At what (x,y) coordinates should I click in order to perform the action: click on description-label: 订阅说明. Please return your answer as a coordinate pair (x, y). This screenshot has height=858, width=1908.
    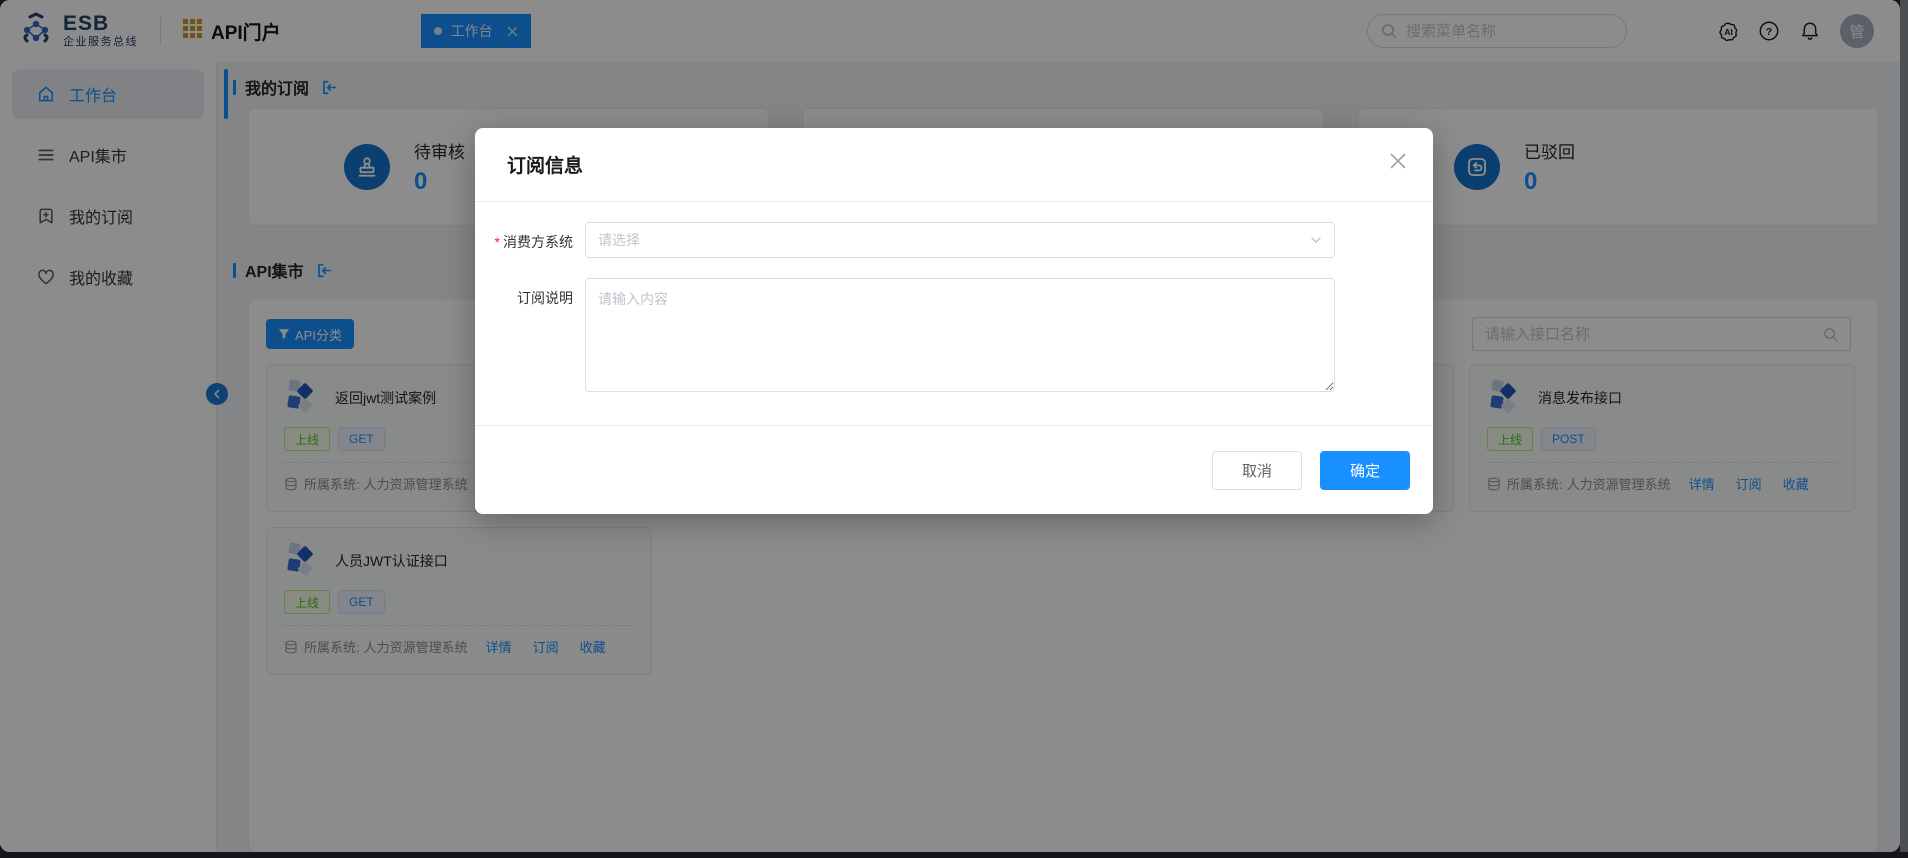
    Looking at the image, I should click on (545, 298).